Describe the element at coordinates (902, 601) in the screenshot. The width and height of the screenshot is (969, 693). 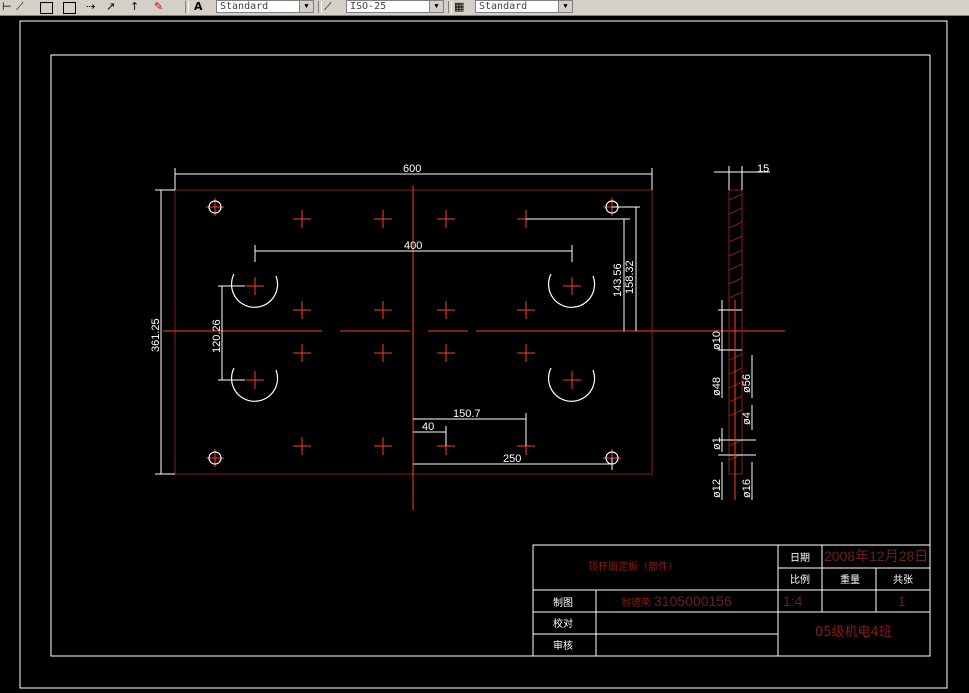
I see `sheet-count: 1` at that location.